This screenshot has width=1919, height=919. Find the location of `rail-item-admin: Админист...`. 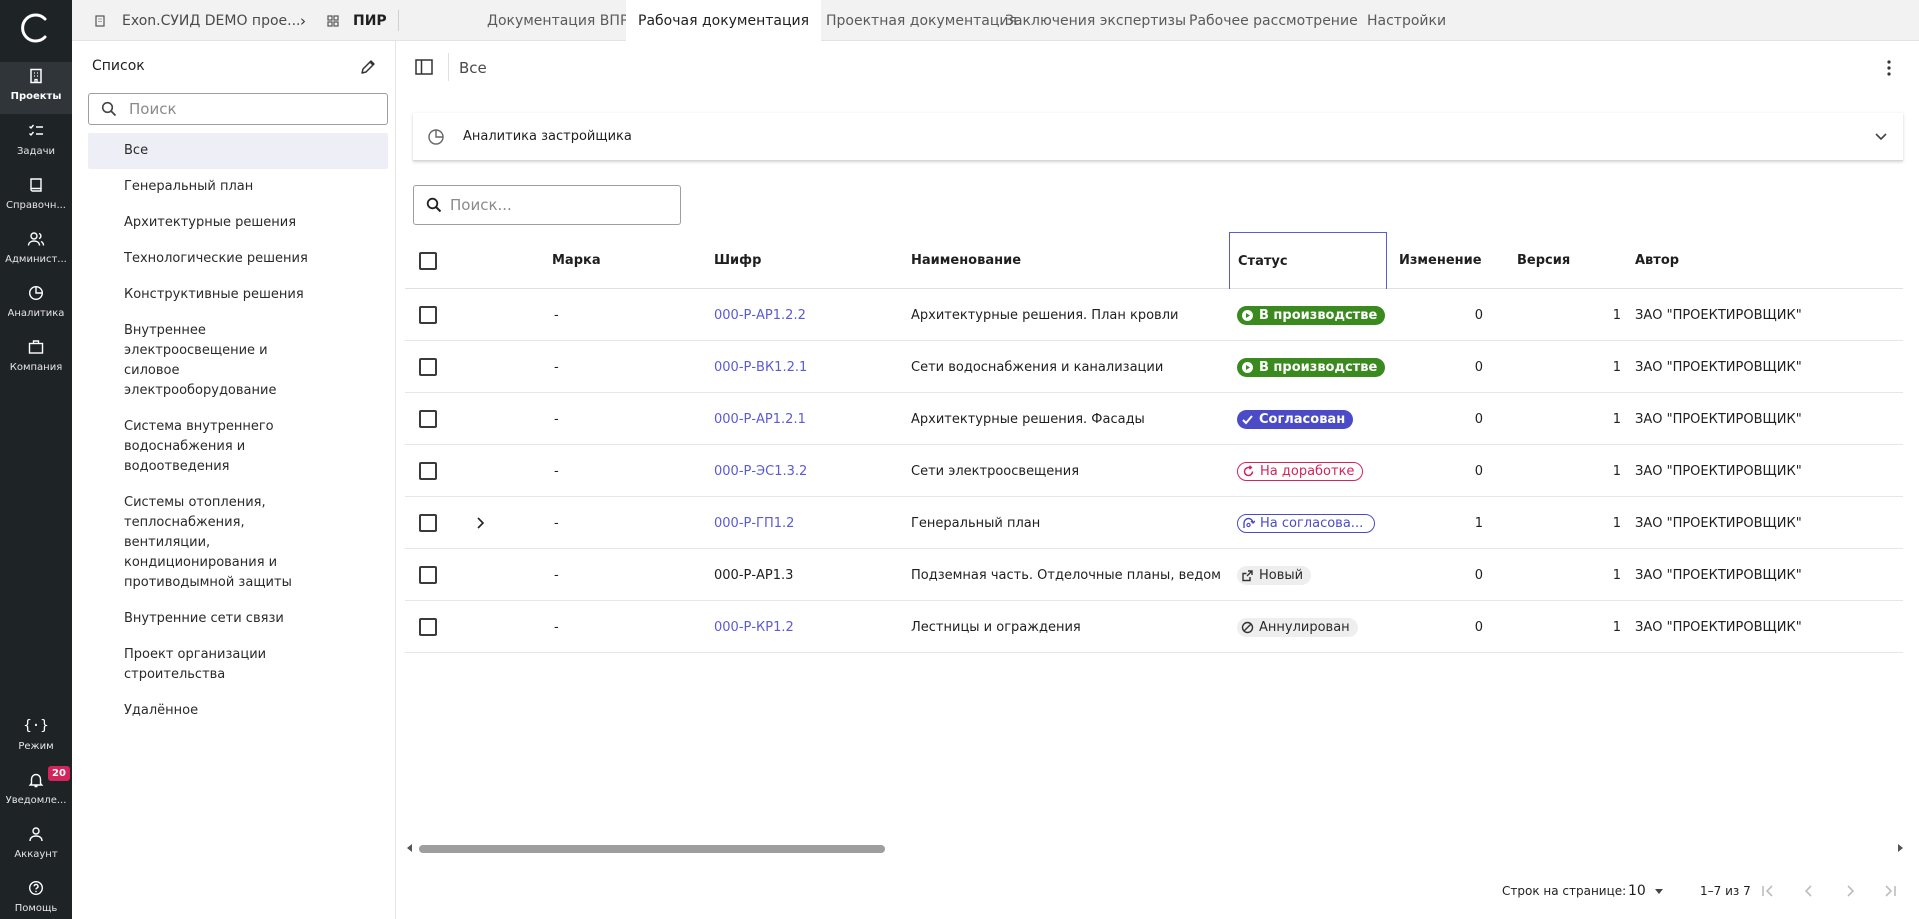

rail-item-admin: Админист... is located at coordinates (36, 251).